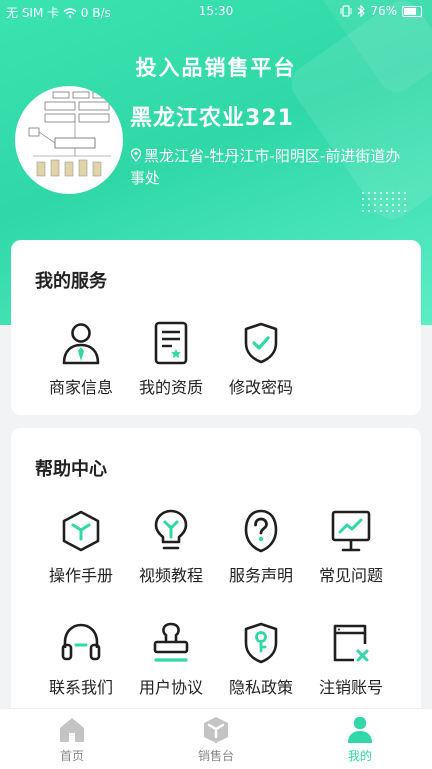 The width and height of the screenshot is (432, 769). I want to click on help-item-user-agreement: 用户协议, so click(171, 659).